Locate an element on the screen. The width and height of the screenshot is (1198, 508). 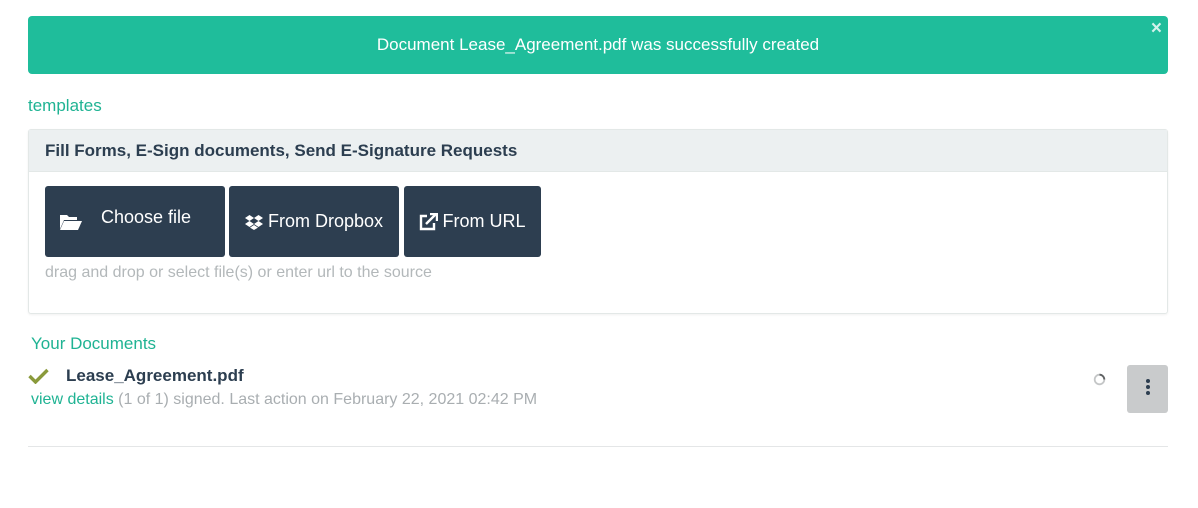
templates-link: templates is located at coordinates (65, 106).